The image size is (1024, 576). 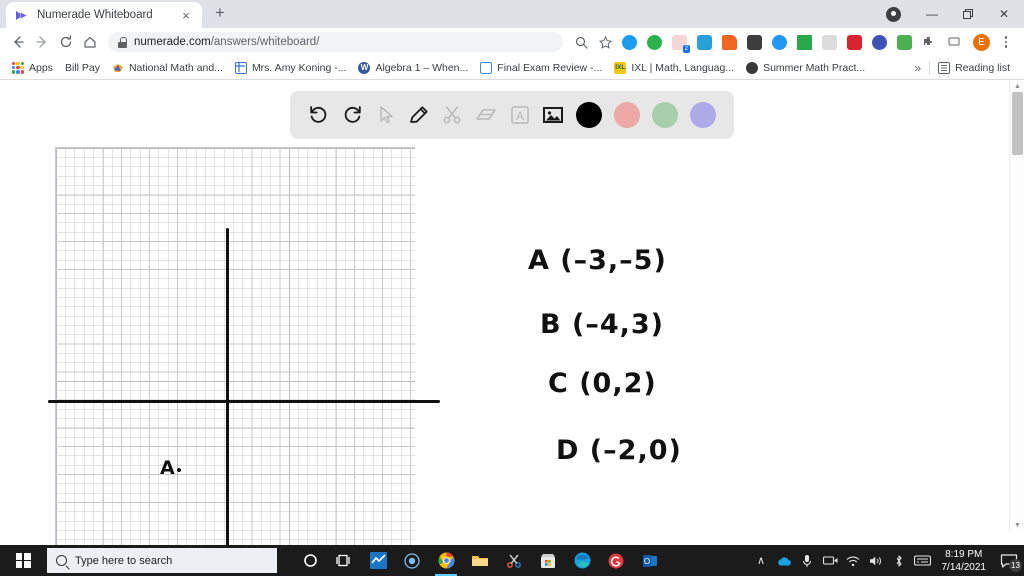 I want to click on color-swatch-salmon, so click(x=627, y=115).